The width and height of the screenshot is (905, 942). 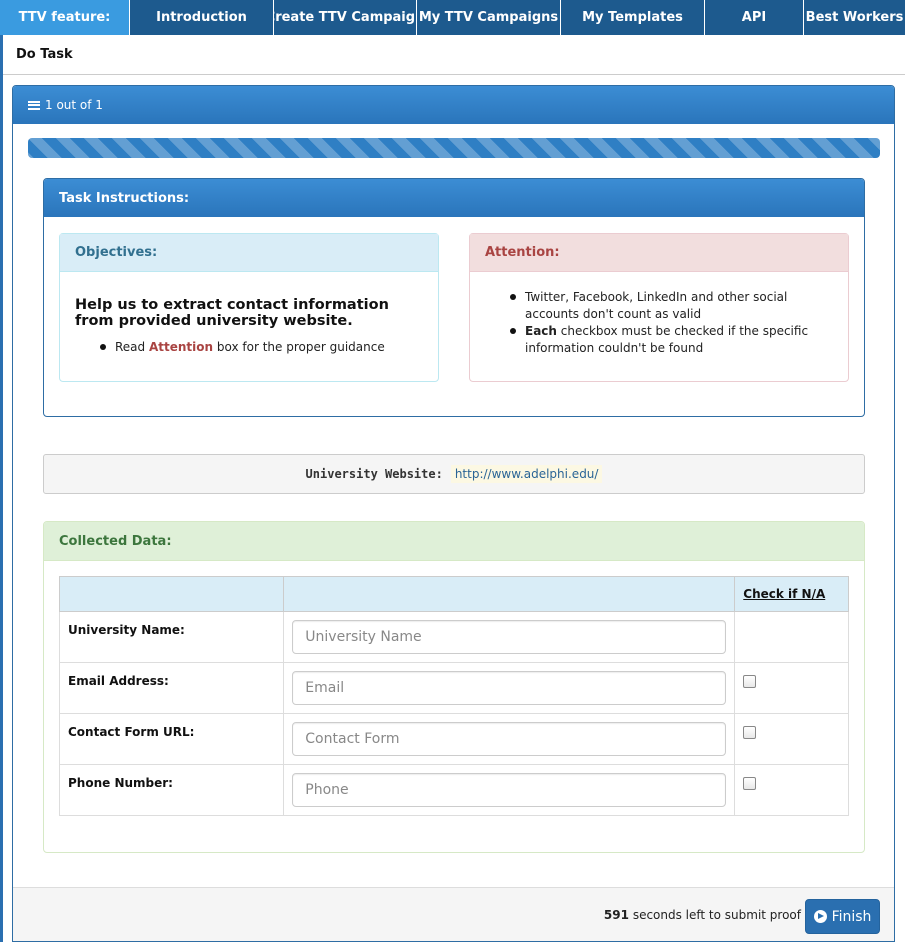 What do you see at coordinates (65, 17) in the screenshot?
I see `tab-ttv-feature: TTV feature:` at bounding box center [65, 17].